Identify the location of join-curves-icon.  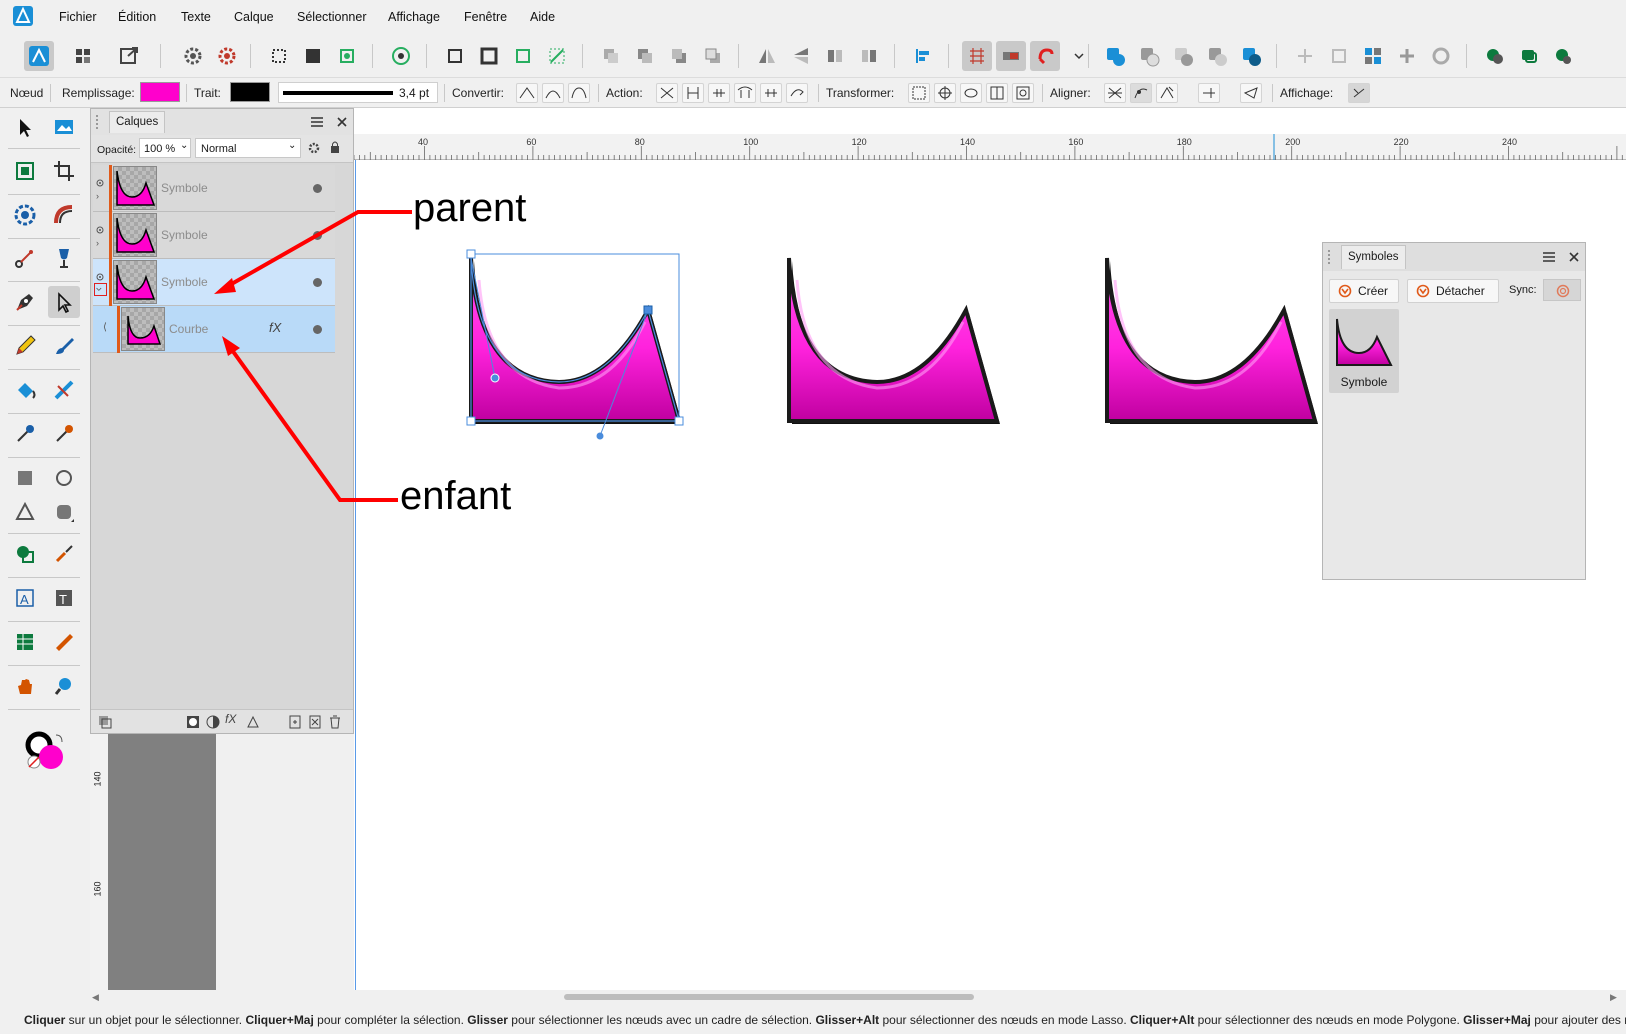
(745, 93).